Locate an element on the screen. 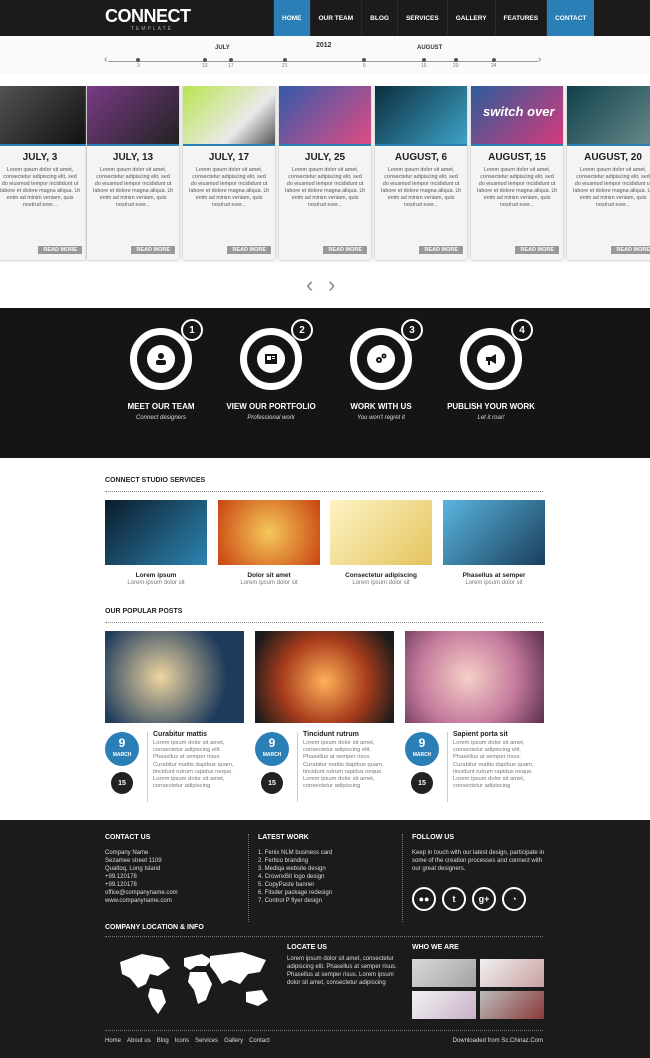 Image resolution: width=650 pixels, height=1058 pixels. latest-work-link: 2. Fertico branding is located at coordinates (328, 861).